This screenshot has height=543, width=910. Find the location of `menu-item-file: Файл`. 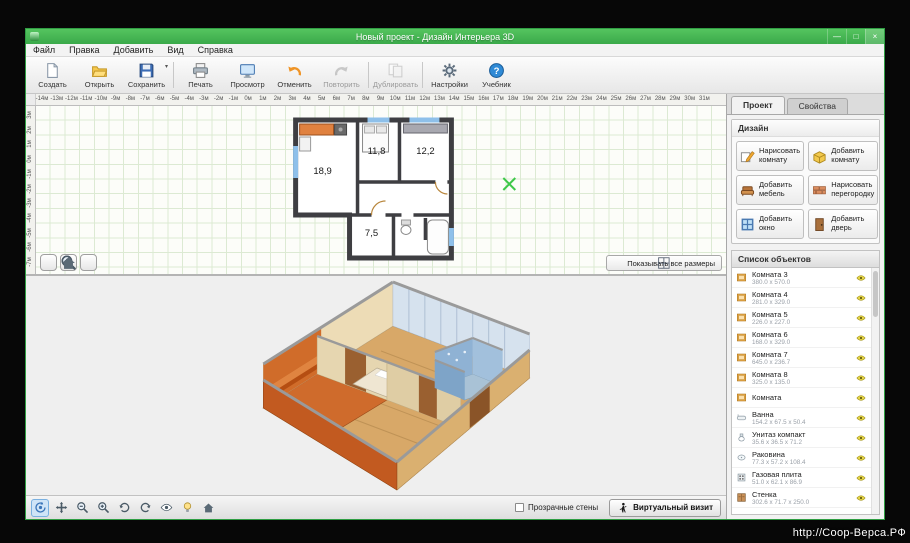

menu-item-file: Файл is located at coordinates (44, 50).